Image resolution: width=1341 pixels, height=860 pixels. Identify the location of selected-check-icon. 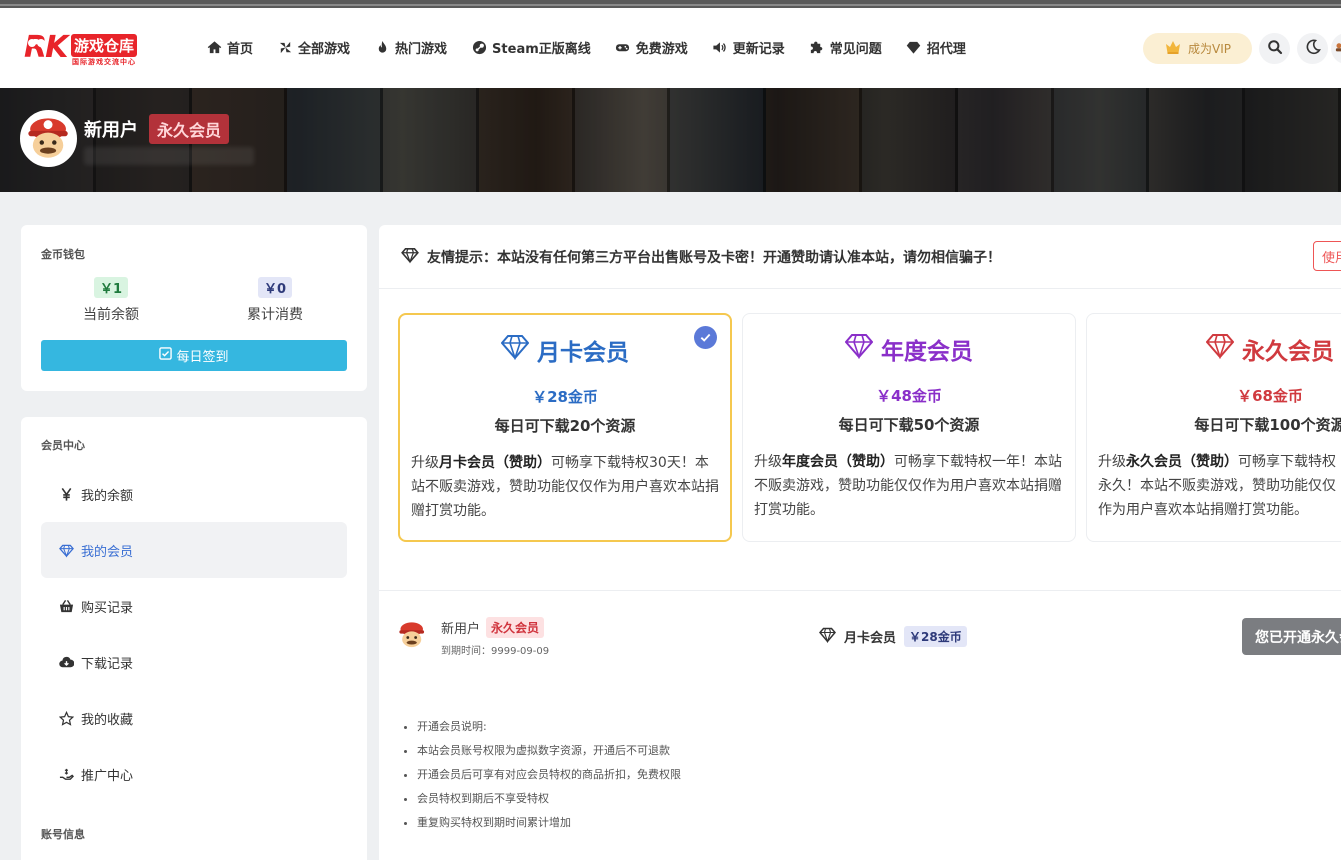
(705, 337).